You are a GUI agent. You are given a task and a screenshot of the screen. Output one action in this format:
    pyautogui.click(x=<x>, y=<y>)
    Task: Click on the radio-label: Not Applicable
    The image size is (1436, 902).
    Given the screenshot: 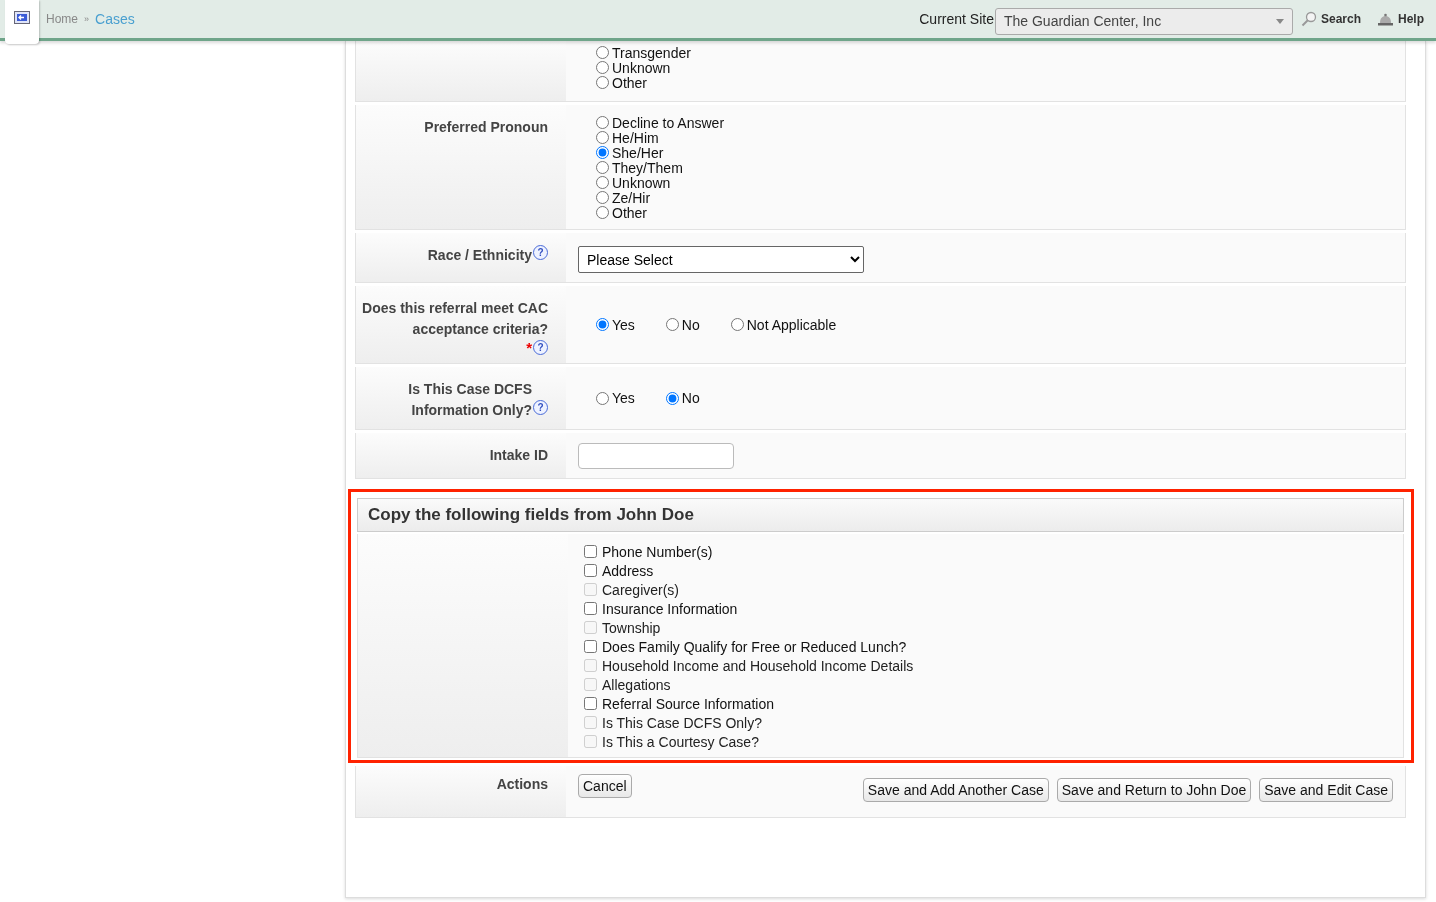 What is the action you would take?
    pyautogui.click(x=791, y=324)
    